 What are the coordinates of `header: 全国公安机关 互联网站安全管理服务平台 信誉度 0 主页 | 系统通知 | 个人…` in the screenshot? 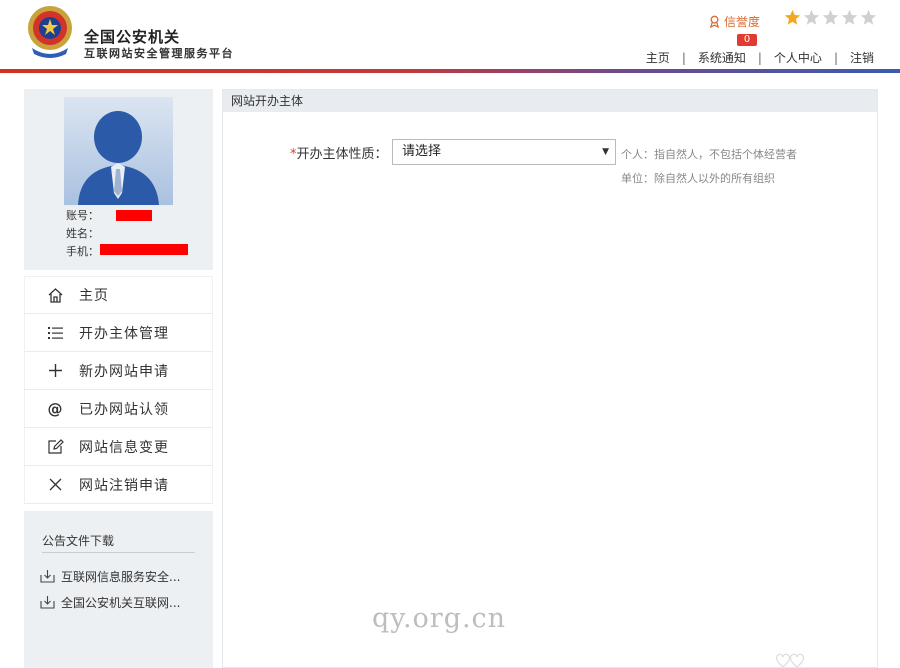 It's located at (450, 36).